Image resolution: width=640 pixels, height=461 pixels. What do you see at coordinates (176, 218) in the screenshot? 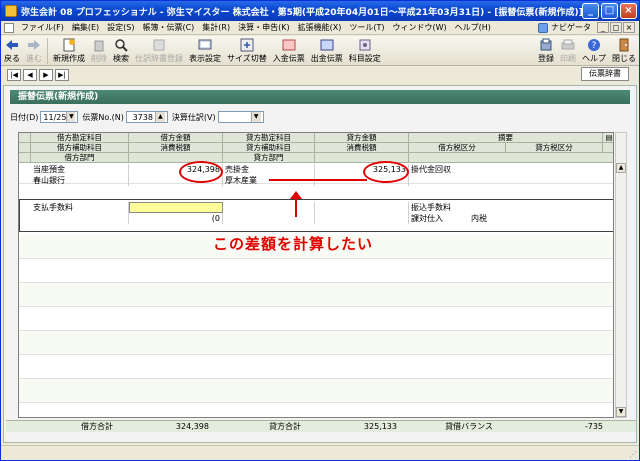
I see `row2-debit-tax: (0` at bounding box center [176, 218].